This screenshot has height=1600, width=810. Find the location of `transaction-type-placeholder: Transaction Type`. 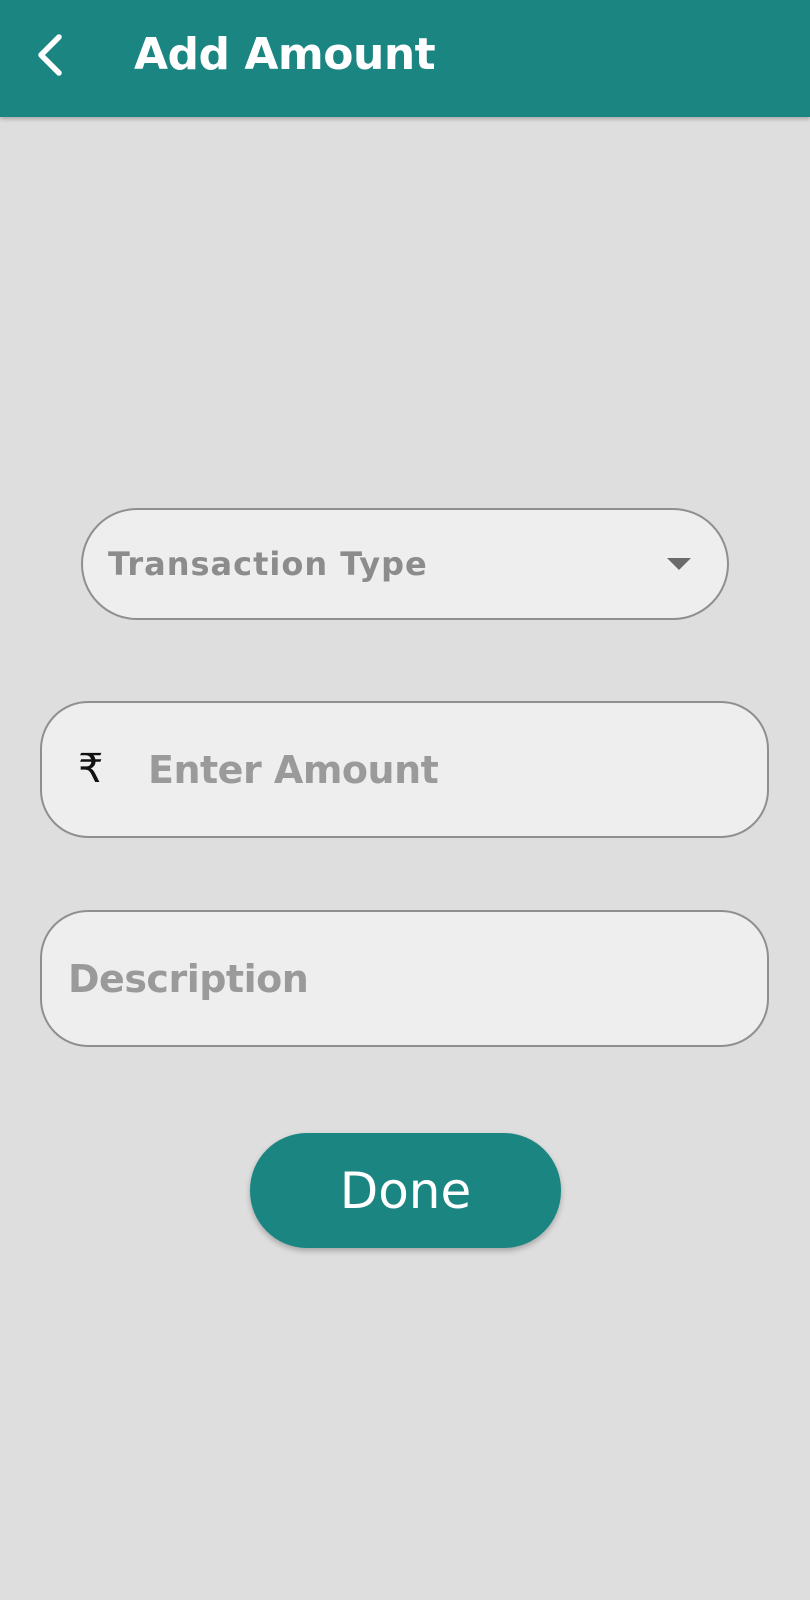

transaction-type-placeholder: Transaction Type is located at coordinates (268, 564).